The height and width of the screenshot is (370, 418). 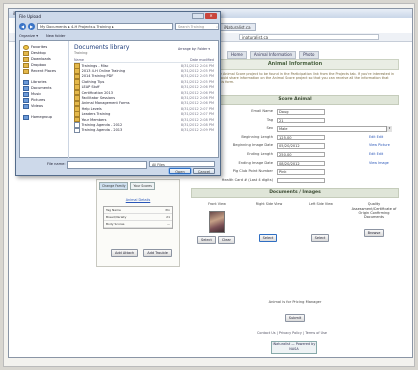 I want to click on address-bar: inaturalist.ca, so click(x=309, y=37).